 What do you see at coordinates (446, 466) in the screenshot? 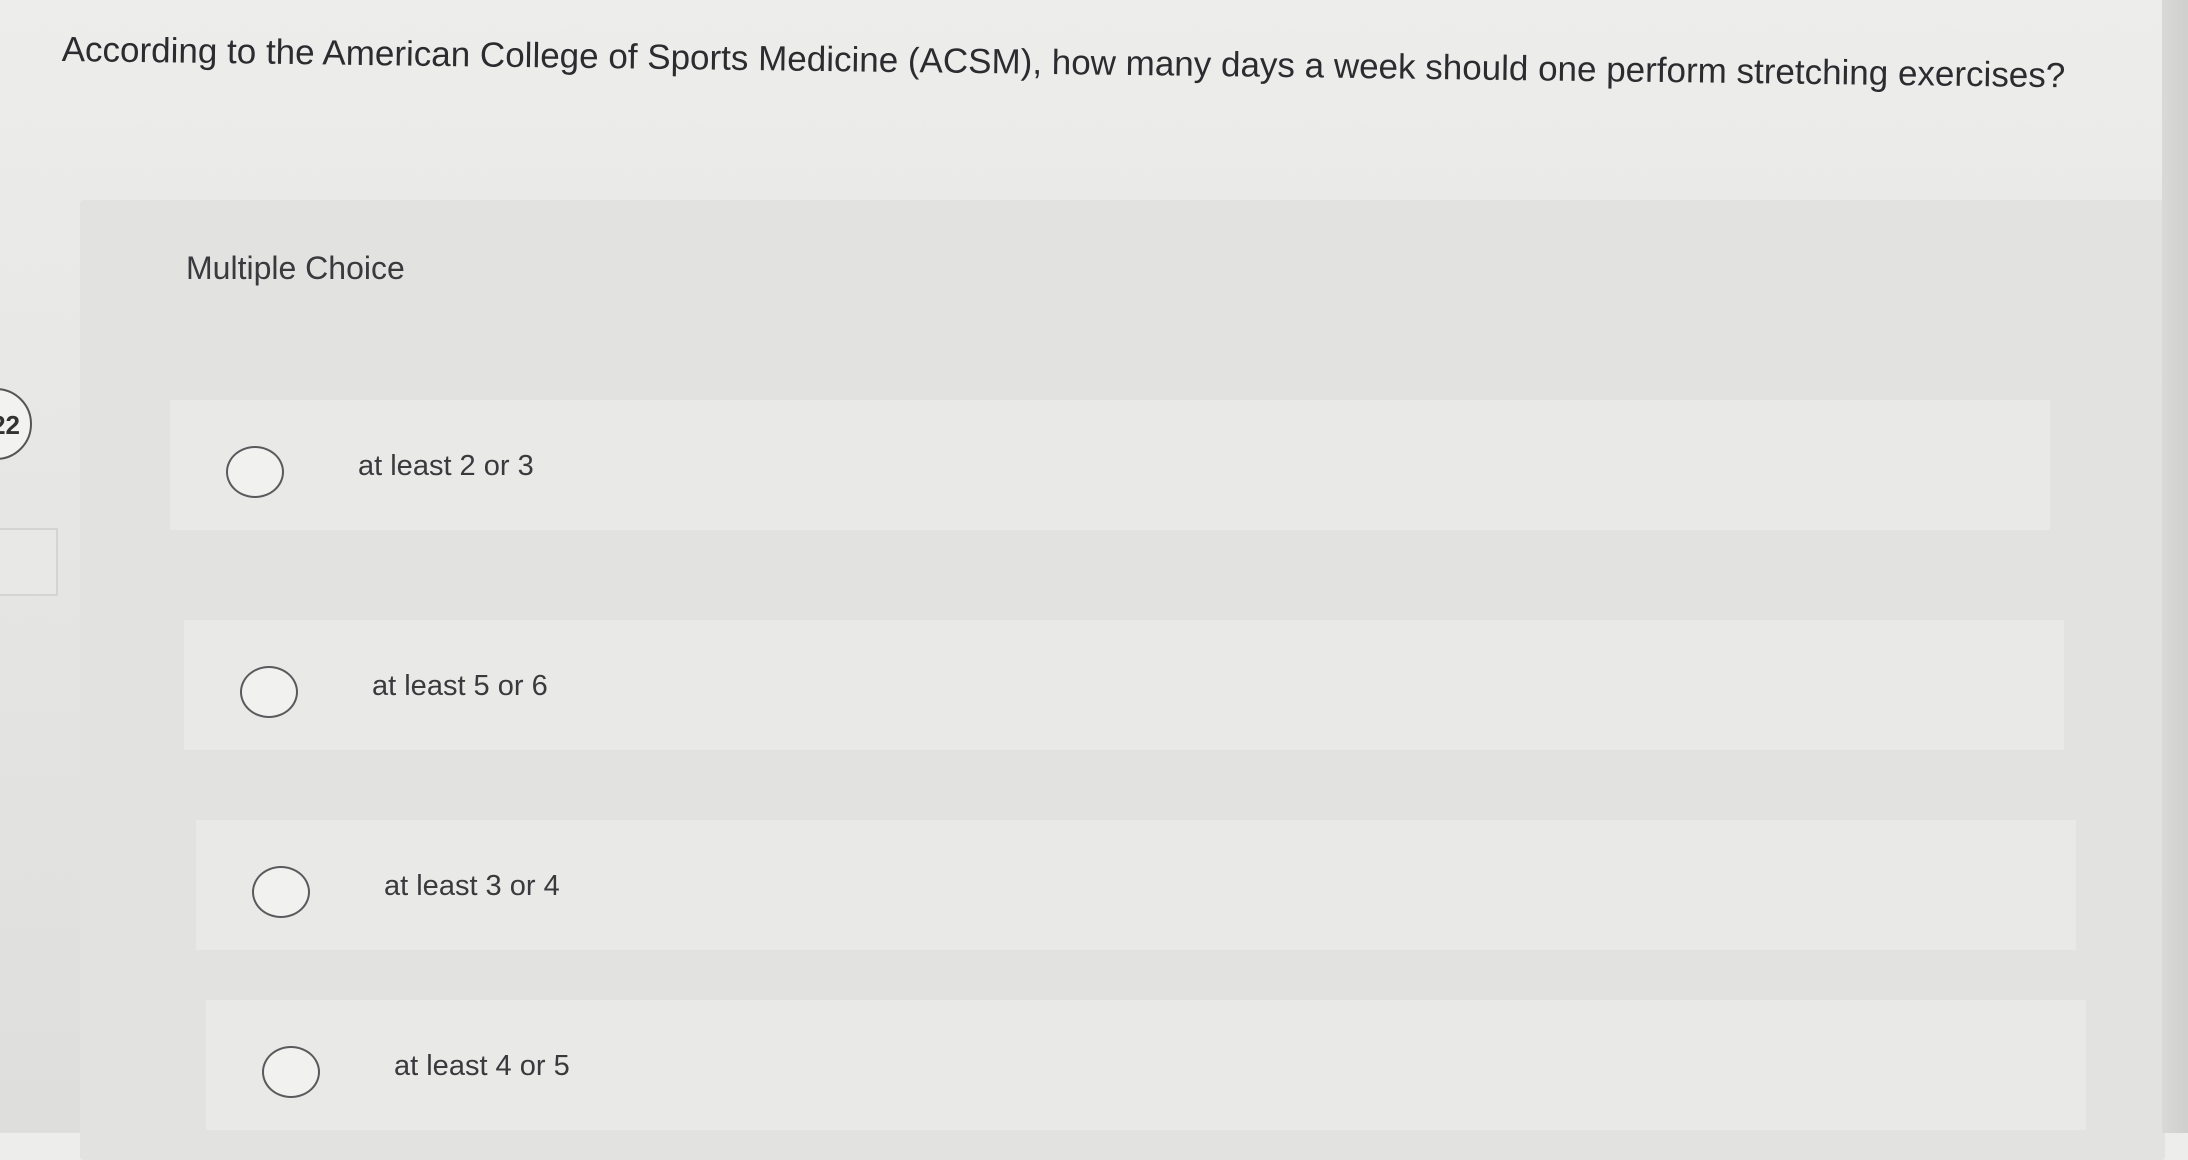
I see `choice-label: at least 2 or 3` at bounding box center [446, 466].